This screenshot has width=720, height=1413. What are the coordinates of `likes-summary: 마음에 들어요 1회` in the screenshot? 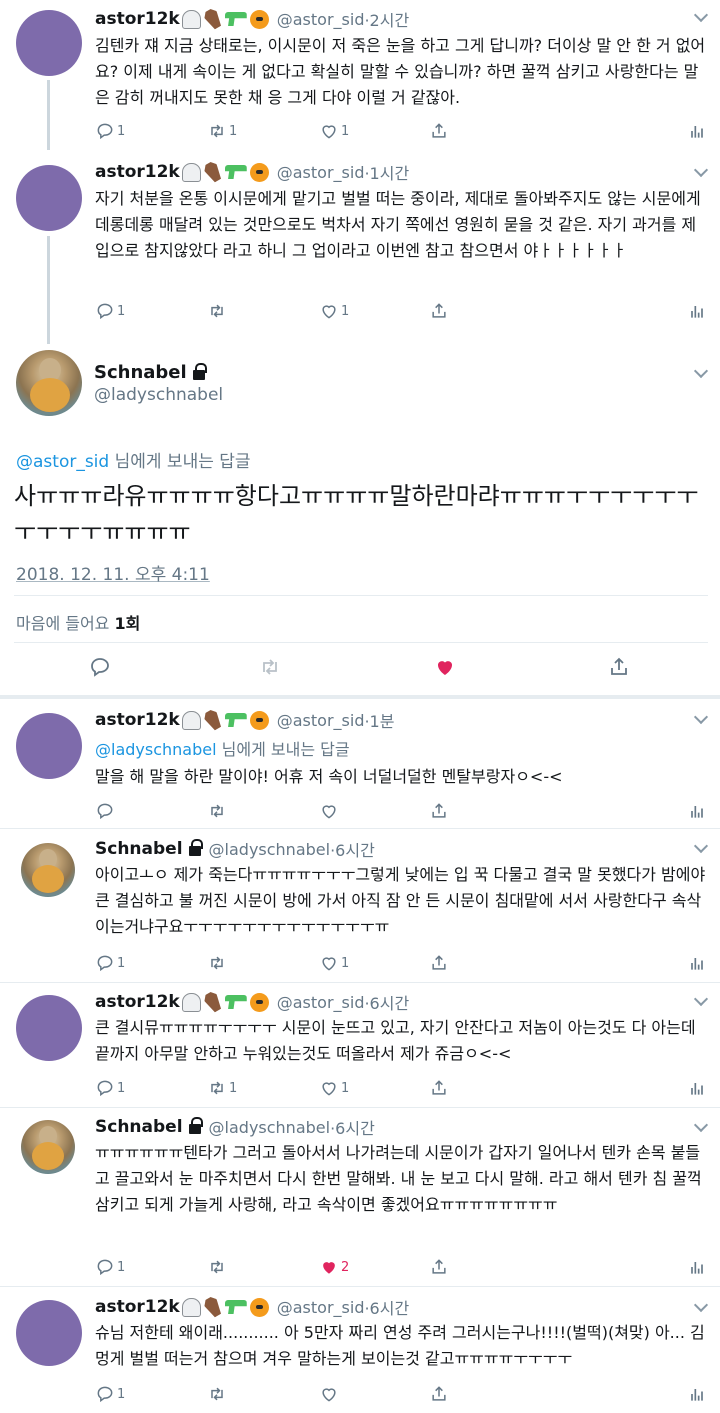 It's located at (78, 622).